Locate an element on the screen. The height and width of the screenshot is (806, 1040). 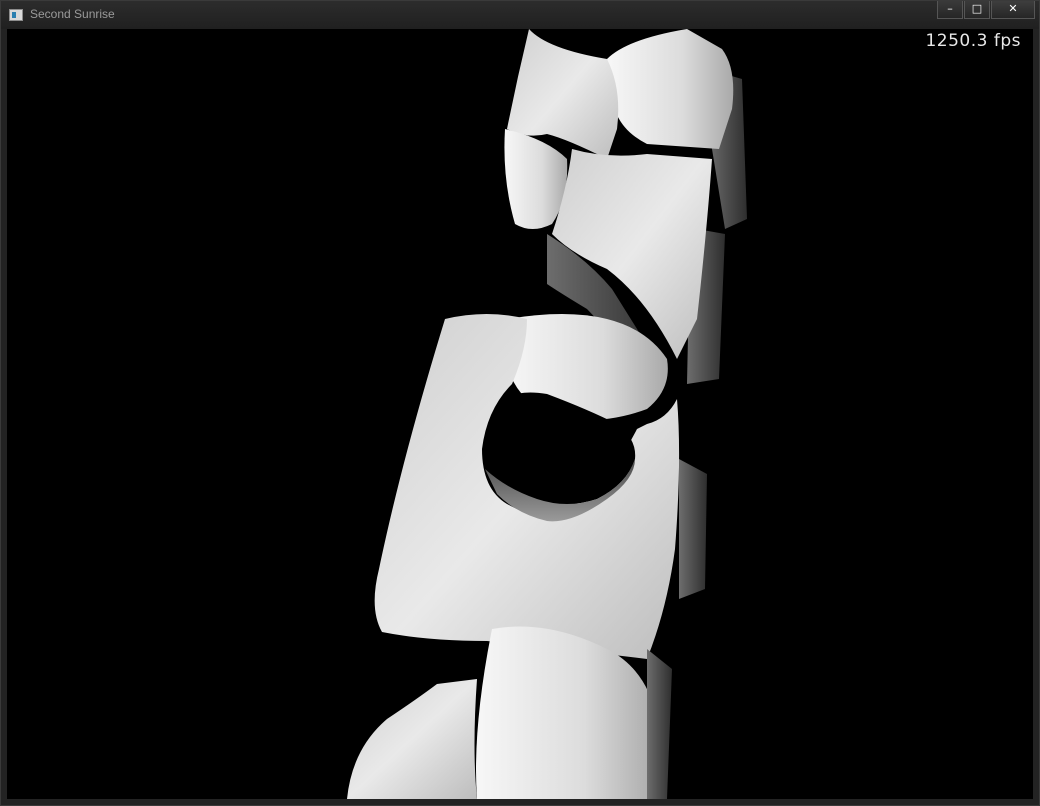
window-controls: – □ ✕ is located at coordinates (985, 11).